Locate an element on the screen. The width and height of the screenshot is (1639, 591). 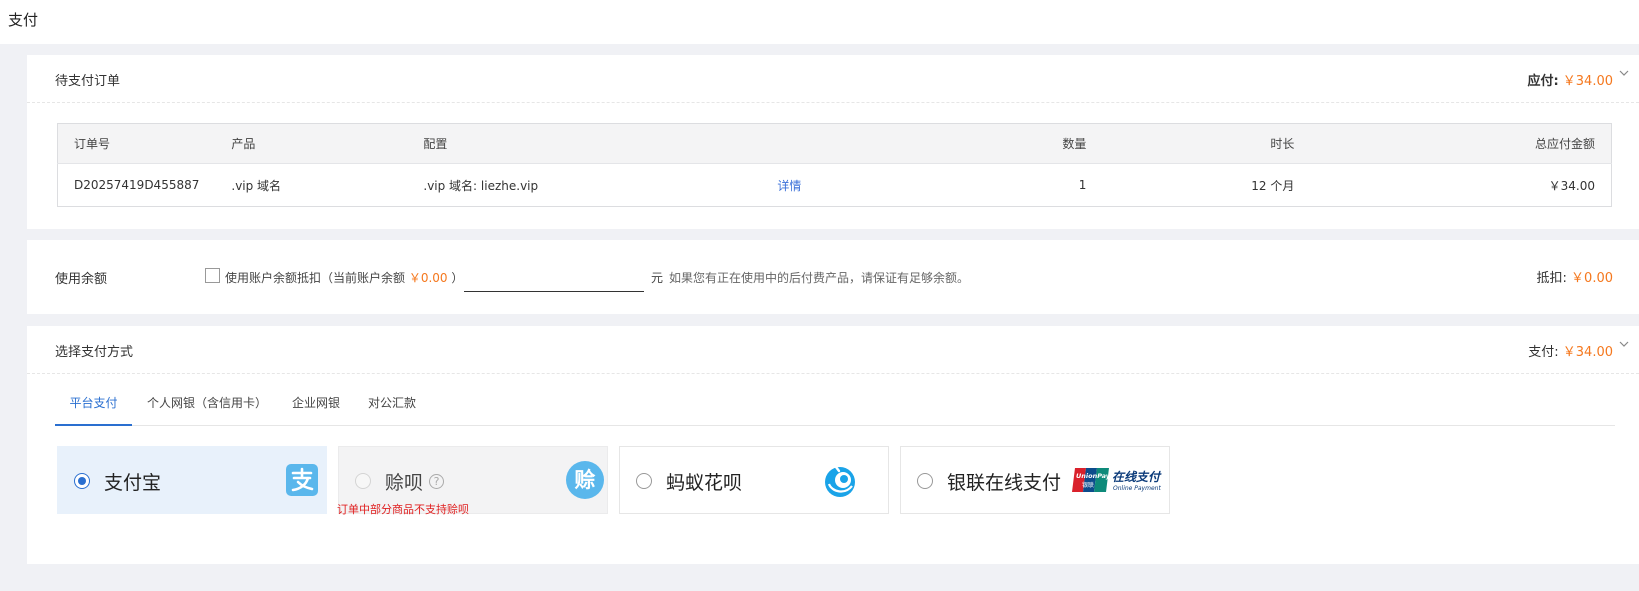
tab-corporate-transfer: 对公汇款 is located at coordinates (392, 409).